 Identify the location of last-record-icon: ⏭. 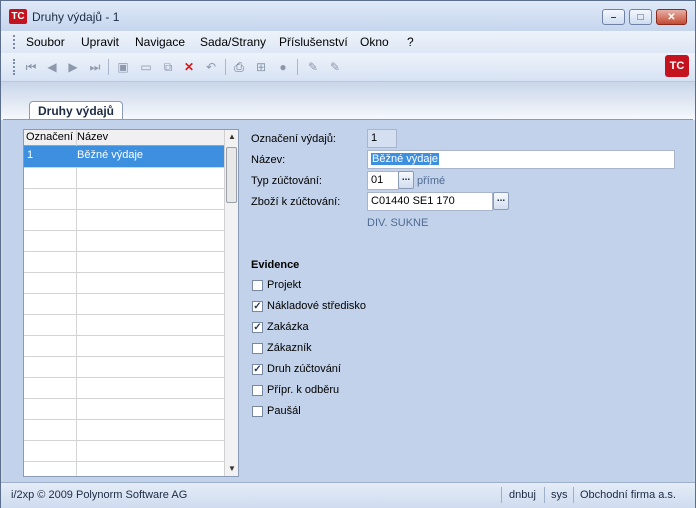
(95, 67).